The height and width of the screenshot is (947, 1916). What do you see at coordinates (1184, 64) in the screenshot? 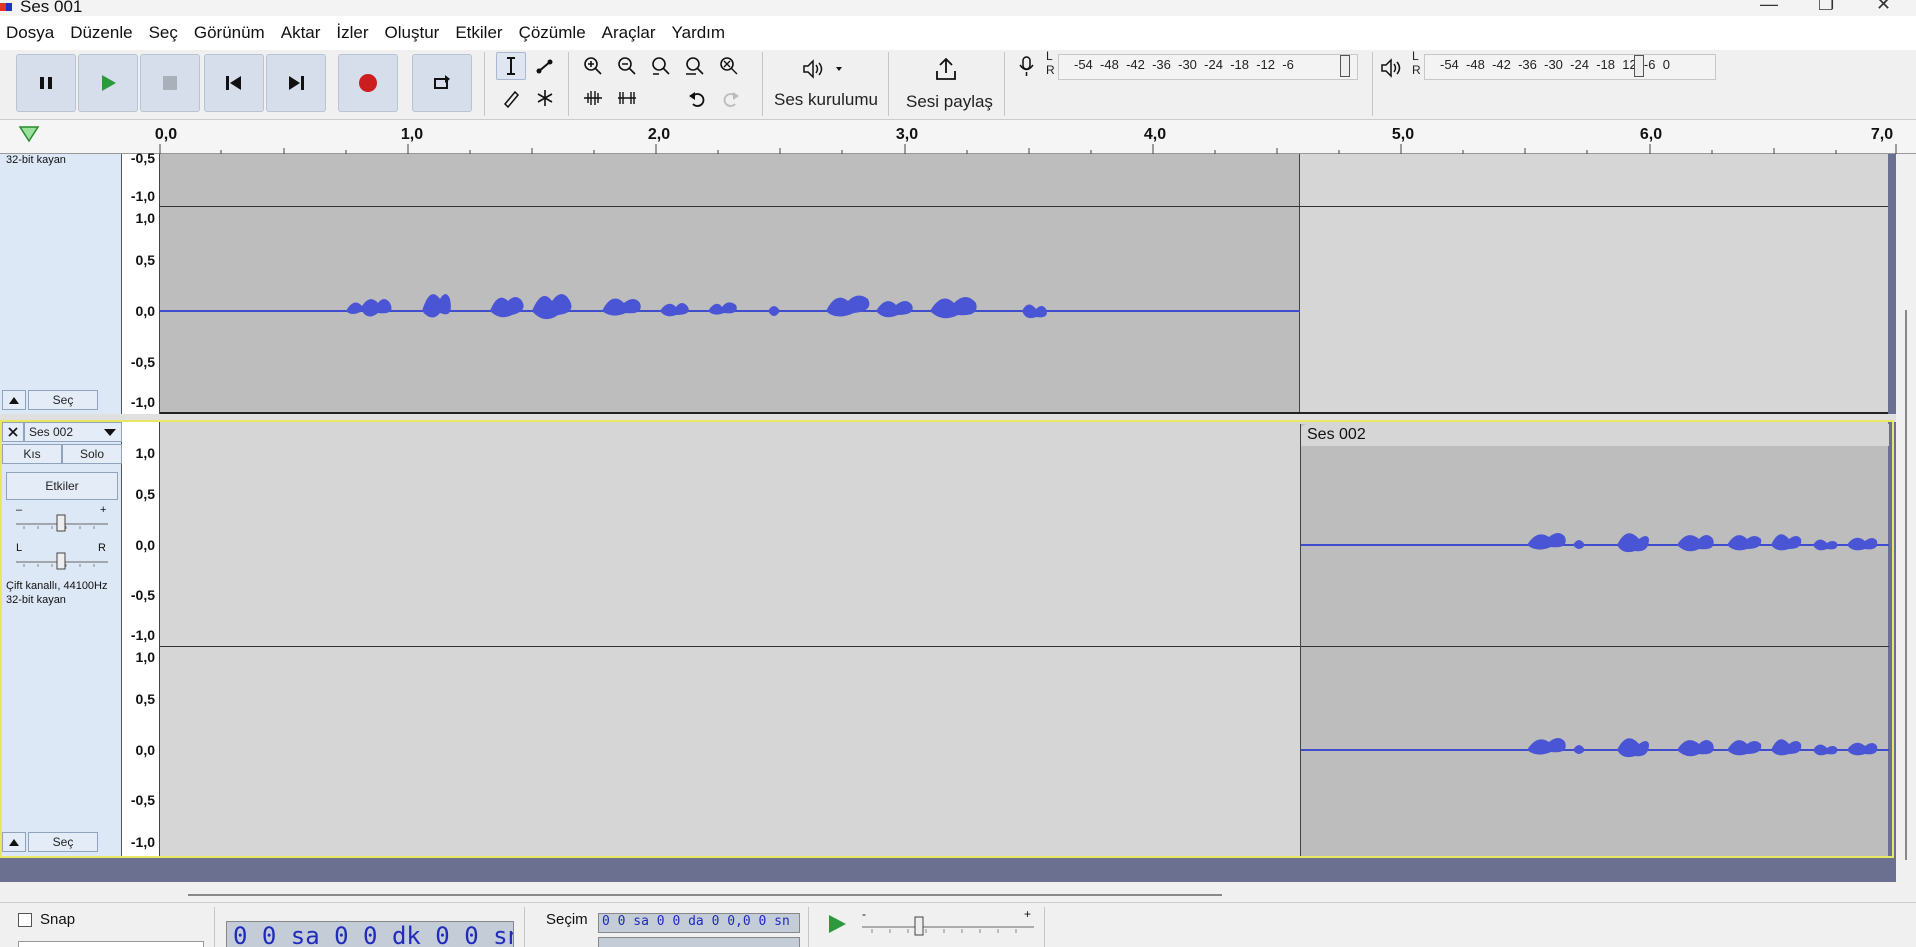
I see `record-meter-scale: -54 -48 -42 -36 -30 -24 -18 -12 -6` at bounding box center [1184, 64].